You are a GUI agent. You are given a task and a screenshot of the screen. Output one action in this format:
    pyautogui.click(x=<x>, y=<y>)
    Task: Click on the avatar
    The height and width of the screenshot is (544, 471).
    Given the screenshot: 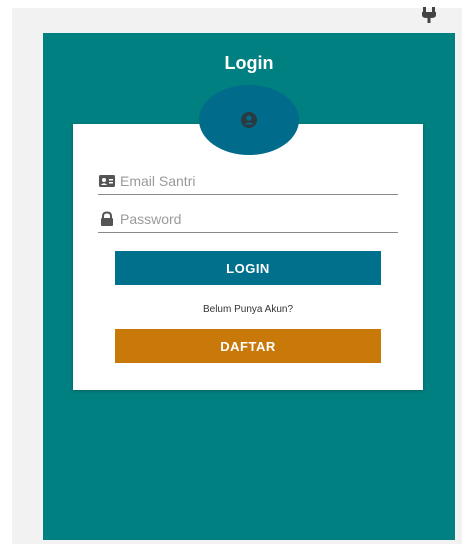 What is the action you would take?
    pyautogui.click(x=249, y=120)
    